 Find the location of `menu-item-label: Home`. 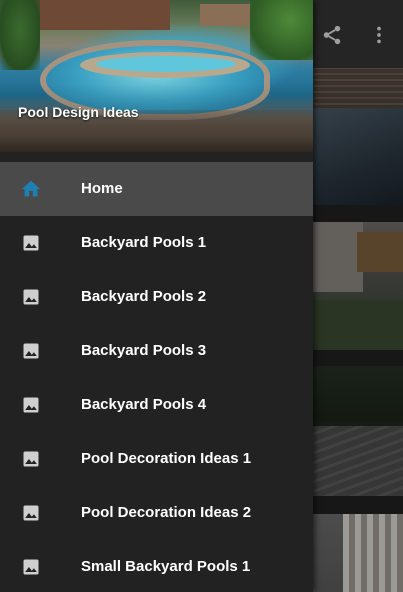

menu-item-label: Home is located at coordinates (102, 188).